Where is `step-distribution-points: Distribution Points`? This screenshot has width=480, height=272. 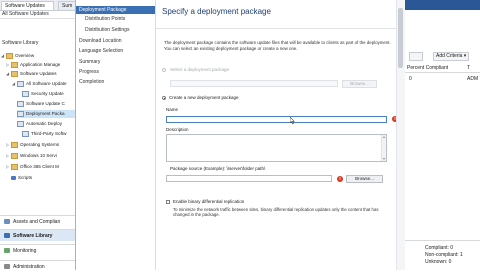
step-distribution-points: Distribution Points is located at coordinates (105, 19).